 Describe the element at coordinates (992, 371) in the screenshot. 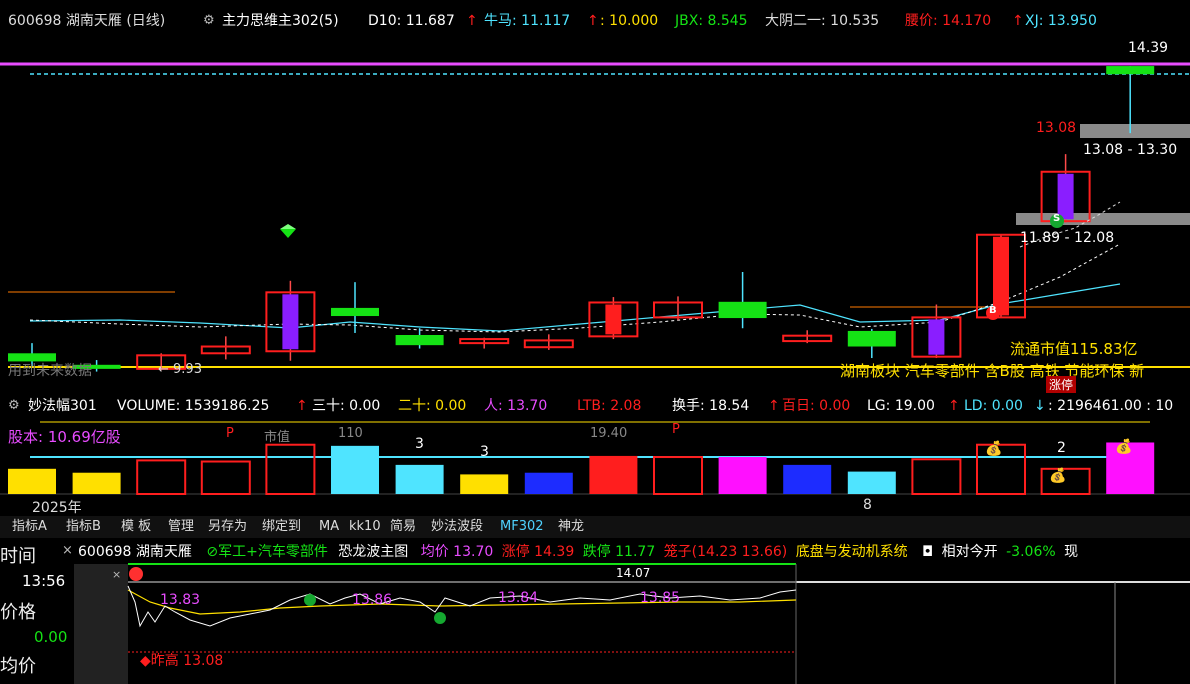

I see `sector-label: 湖南板块 汽车零部件 含B股 高铁 节能环保 新` at that location.